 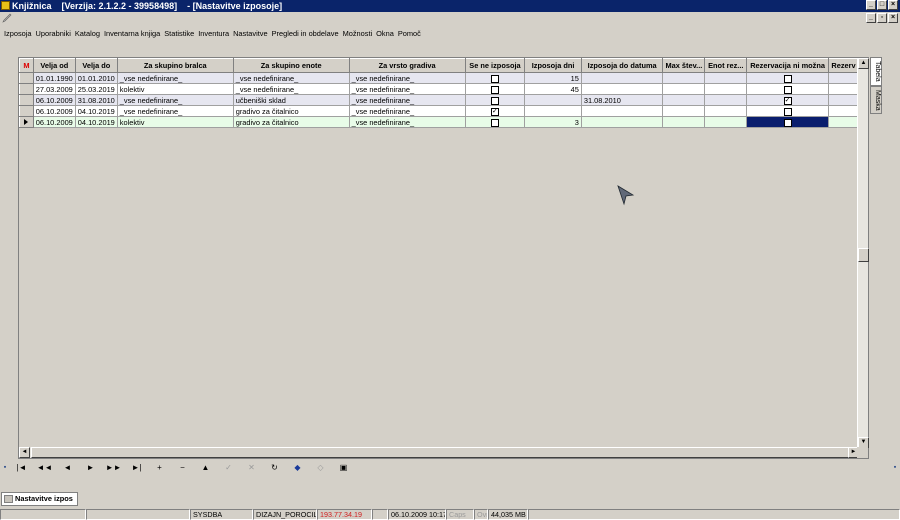 I want to click on col-header-izposoja-dni: Izposoja dni, so click(x=553, y=65).